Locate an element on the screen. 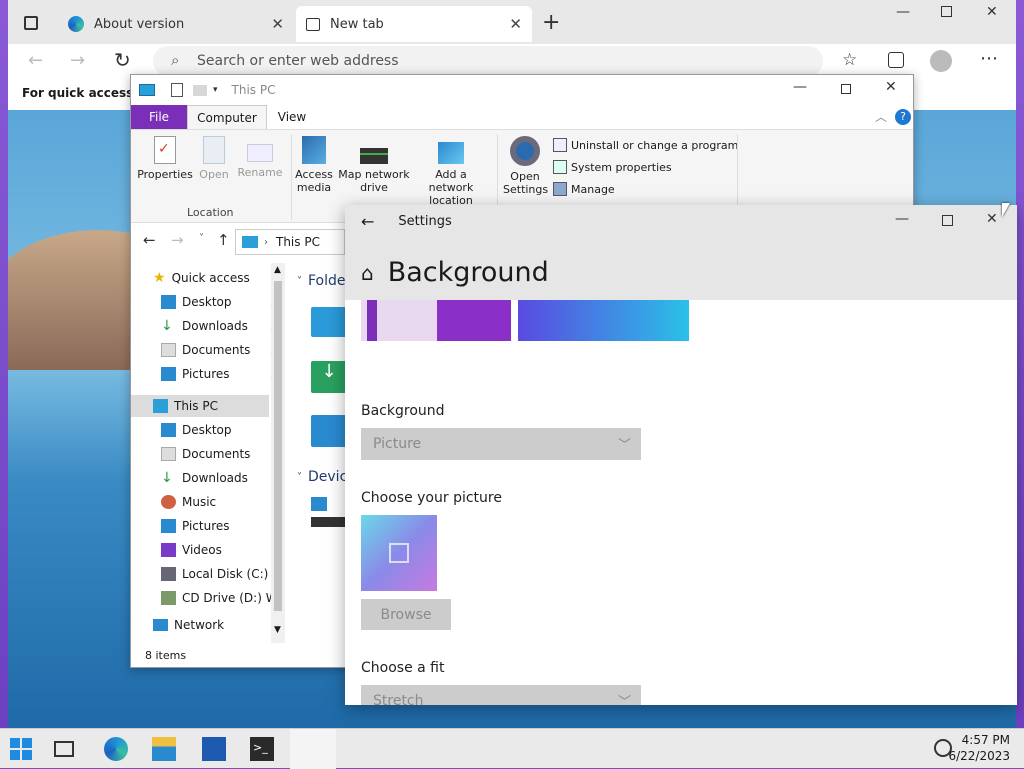  map-network-drive-button: Map network drive is located at coordinates (374, 165).